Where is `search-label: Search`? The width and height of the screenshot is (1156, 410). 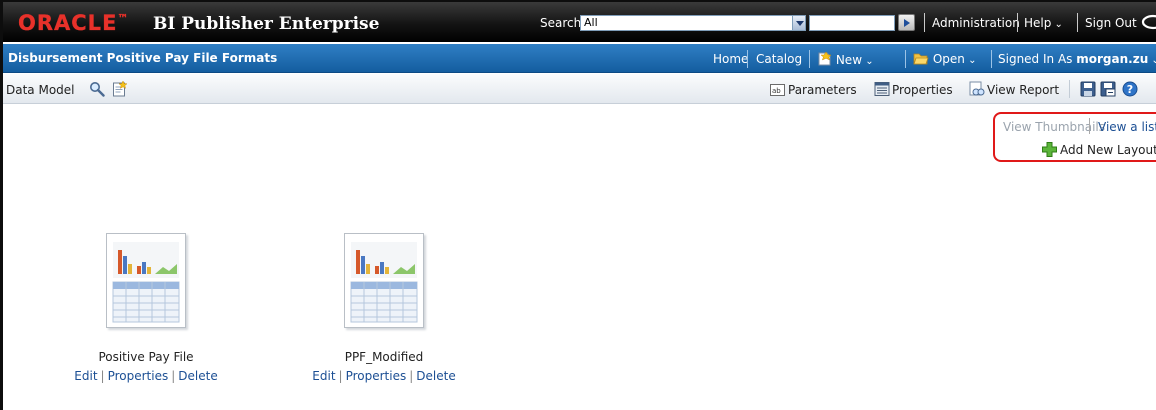 search-label: Search is located at coordinates (561, 23).